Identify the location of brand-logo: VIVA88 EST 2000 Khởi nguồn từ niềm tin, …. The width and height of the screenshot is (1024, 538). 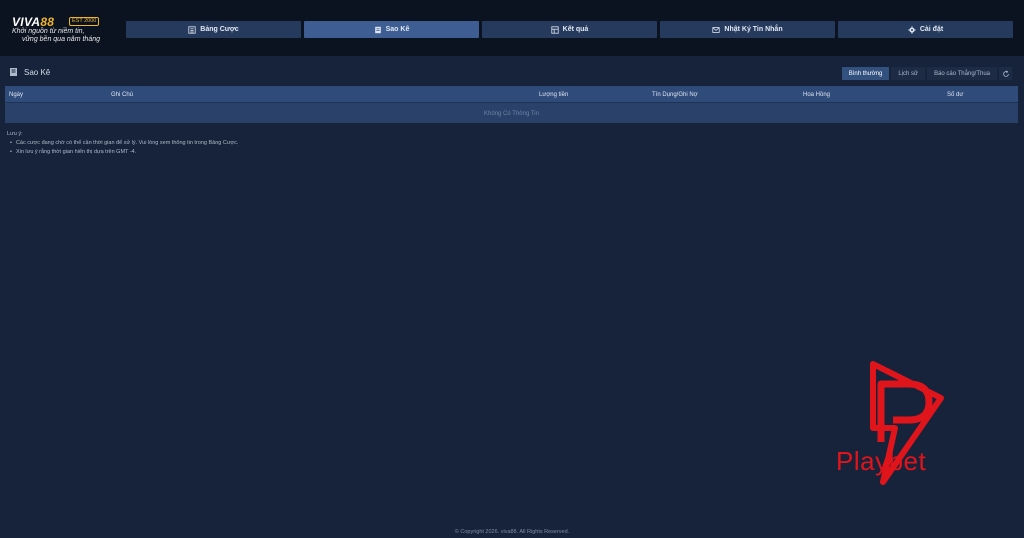
(62, 30).